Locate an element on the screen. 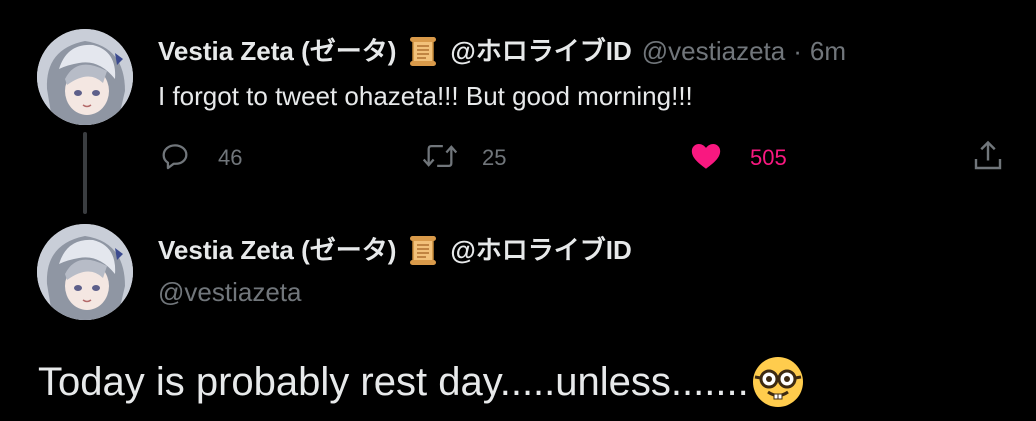 The height and width of the screenshot is (421, 1036). reply-button: 46 is located at coordinates (200, 158).